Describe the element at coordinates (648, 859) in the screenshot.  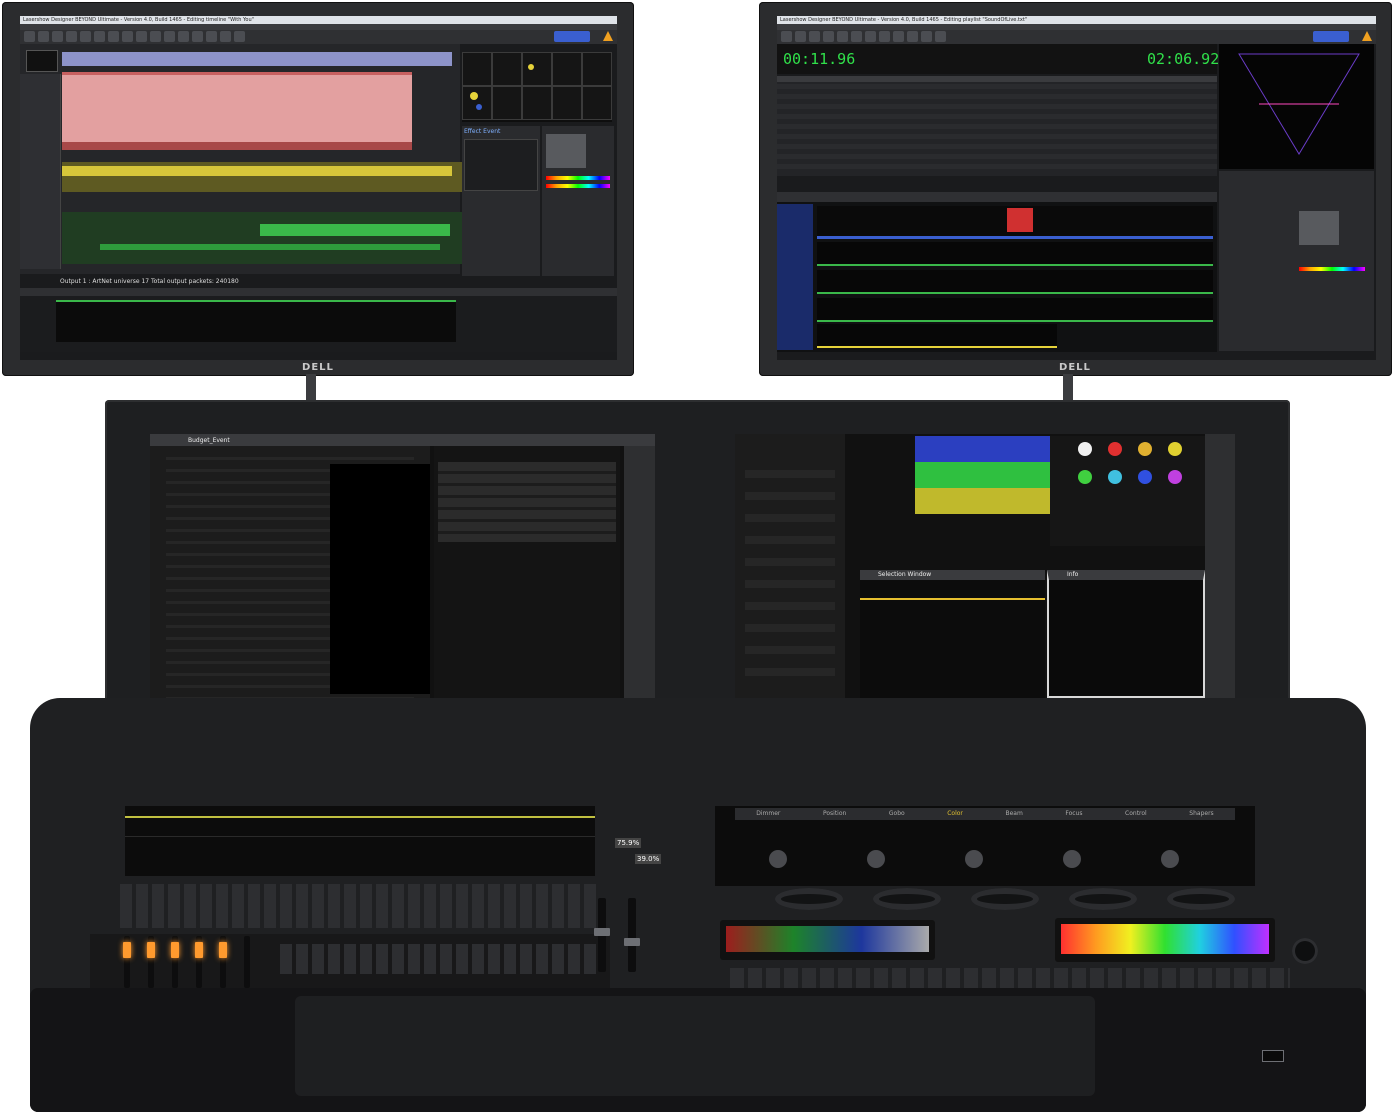
I see `master-readout: 39.0%` at that location.